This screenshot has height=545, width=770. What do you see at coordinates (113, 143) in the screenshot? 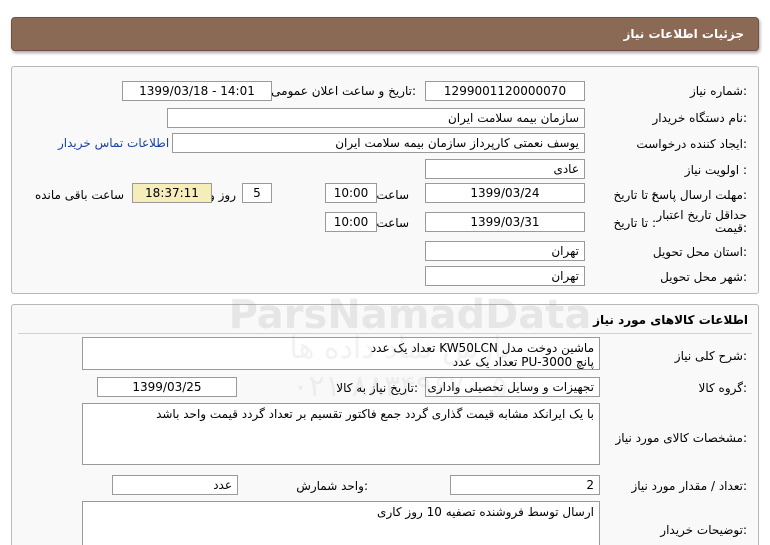
I see `buyer-contact-link: اطلاعات تماس خریدار` at bounding box center [113, 143].